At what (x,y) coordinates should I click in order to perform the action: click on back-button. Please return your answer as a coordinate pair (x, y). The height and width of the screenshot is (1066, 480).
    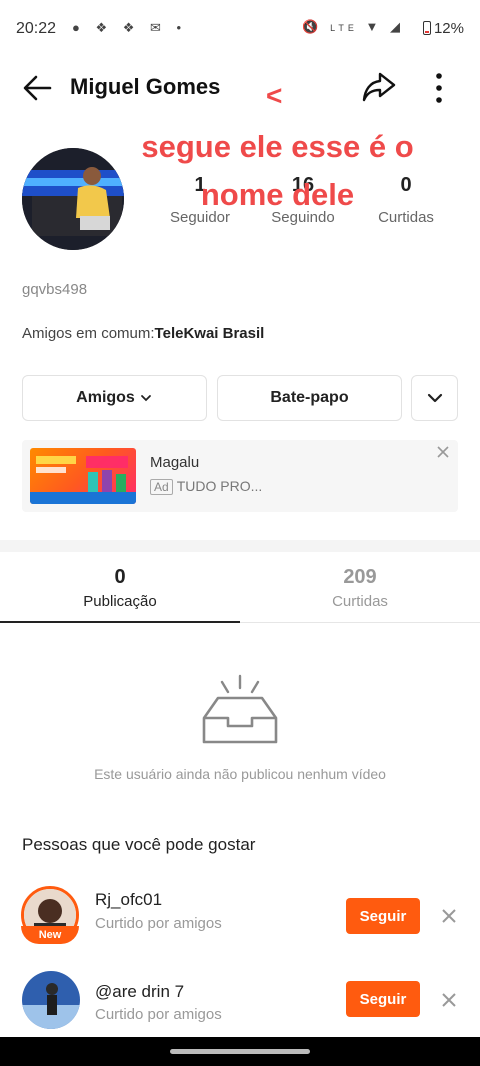
    Looking at the image, I should click on (38, 88).